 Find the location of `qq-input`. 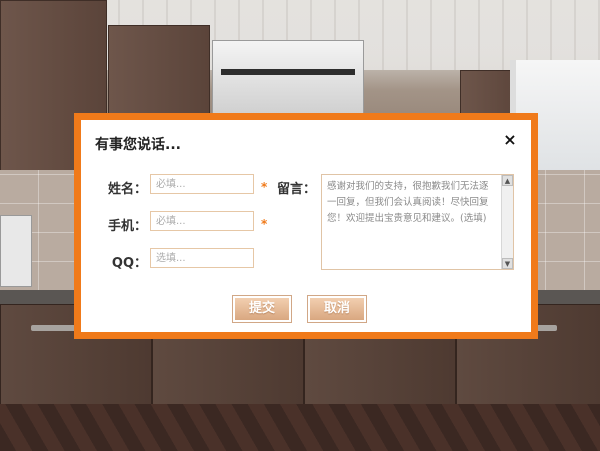

qq-input is located at coordinates (202, 258).